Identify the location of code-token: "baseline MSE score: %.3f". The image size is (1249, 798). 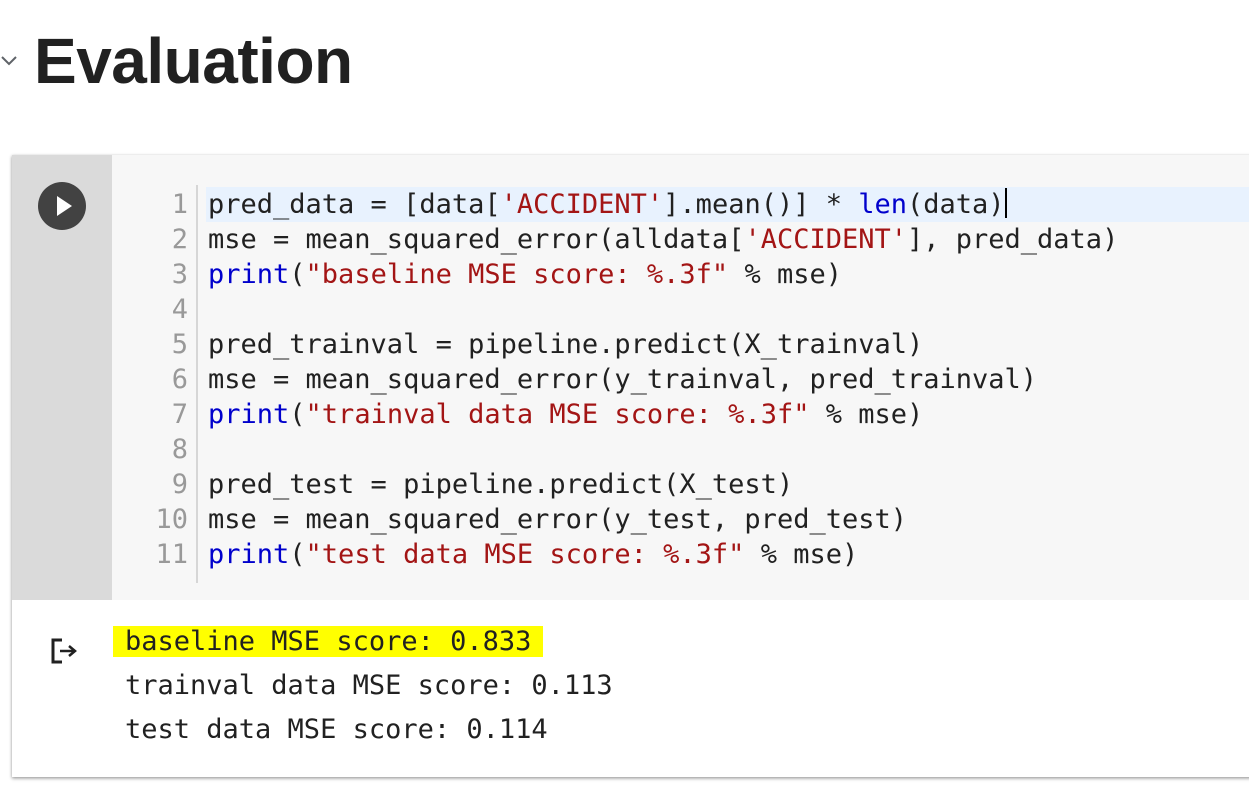
(517, 274).